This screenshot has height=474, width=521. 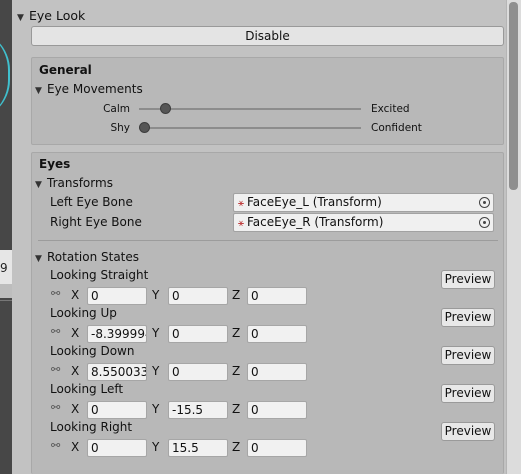 I want to click on disable-button: Disable, so click(x=267, y=36).